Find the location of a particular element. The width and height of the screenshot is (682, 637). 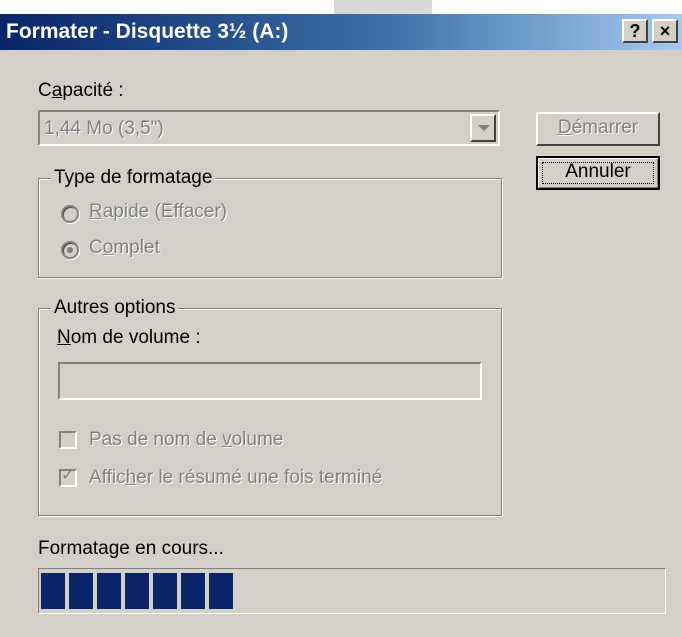

checkbox-show-summary: ✓ is located at coordinates (68, 477).